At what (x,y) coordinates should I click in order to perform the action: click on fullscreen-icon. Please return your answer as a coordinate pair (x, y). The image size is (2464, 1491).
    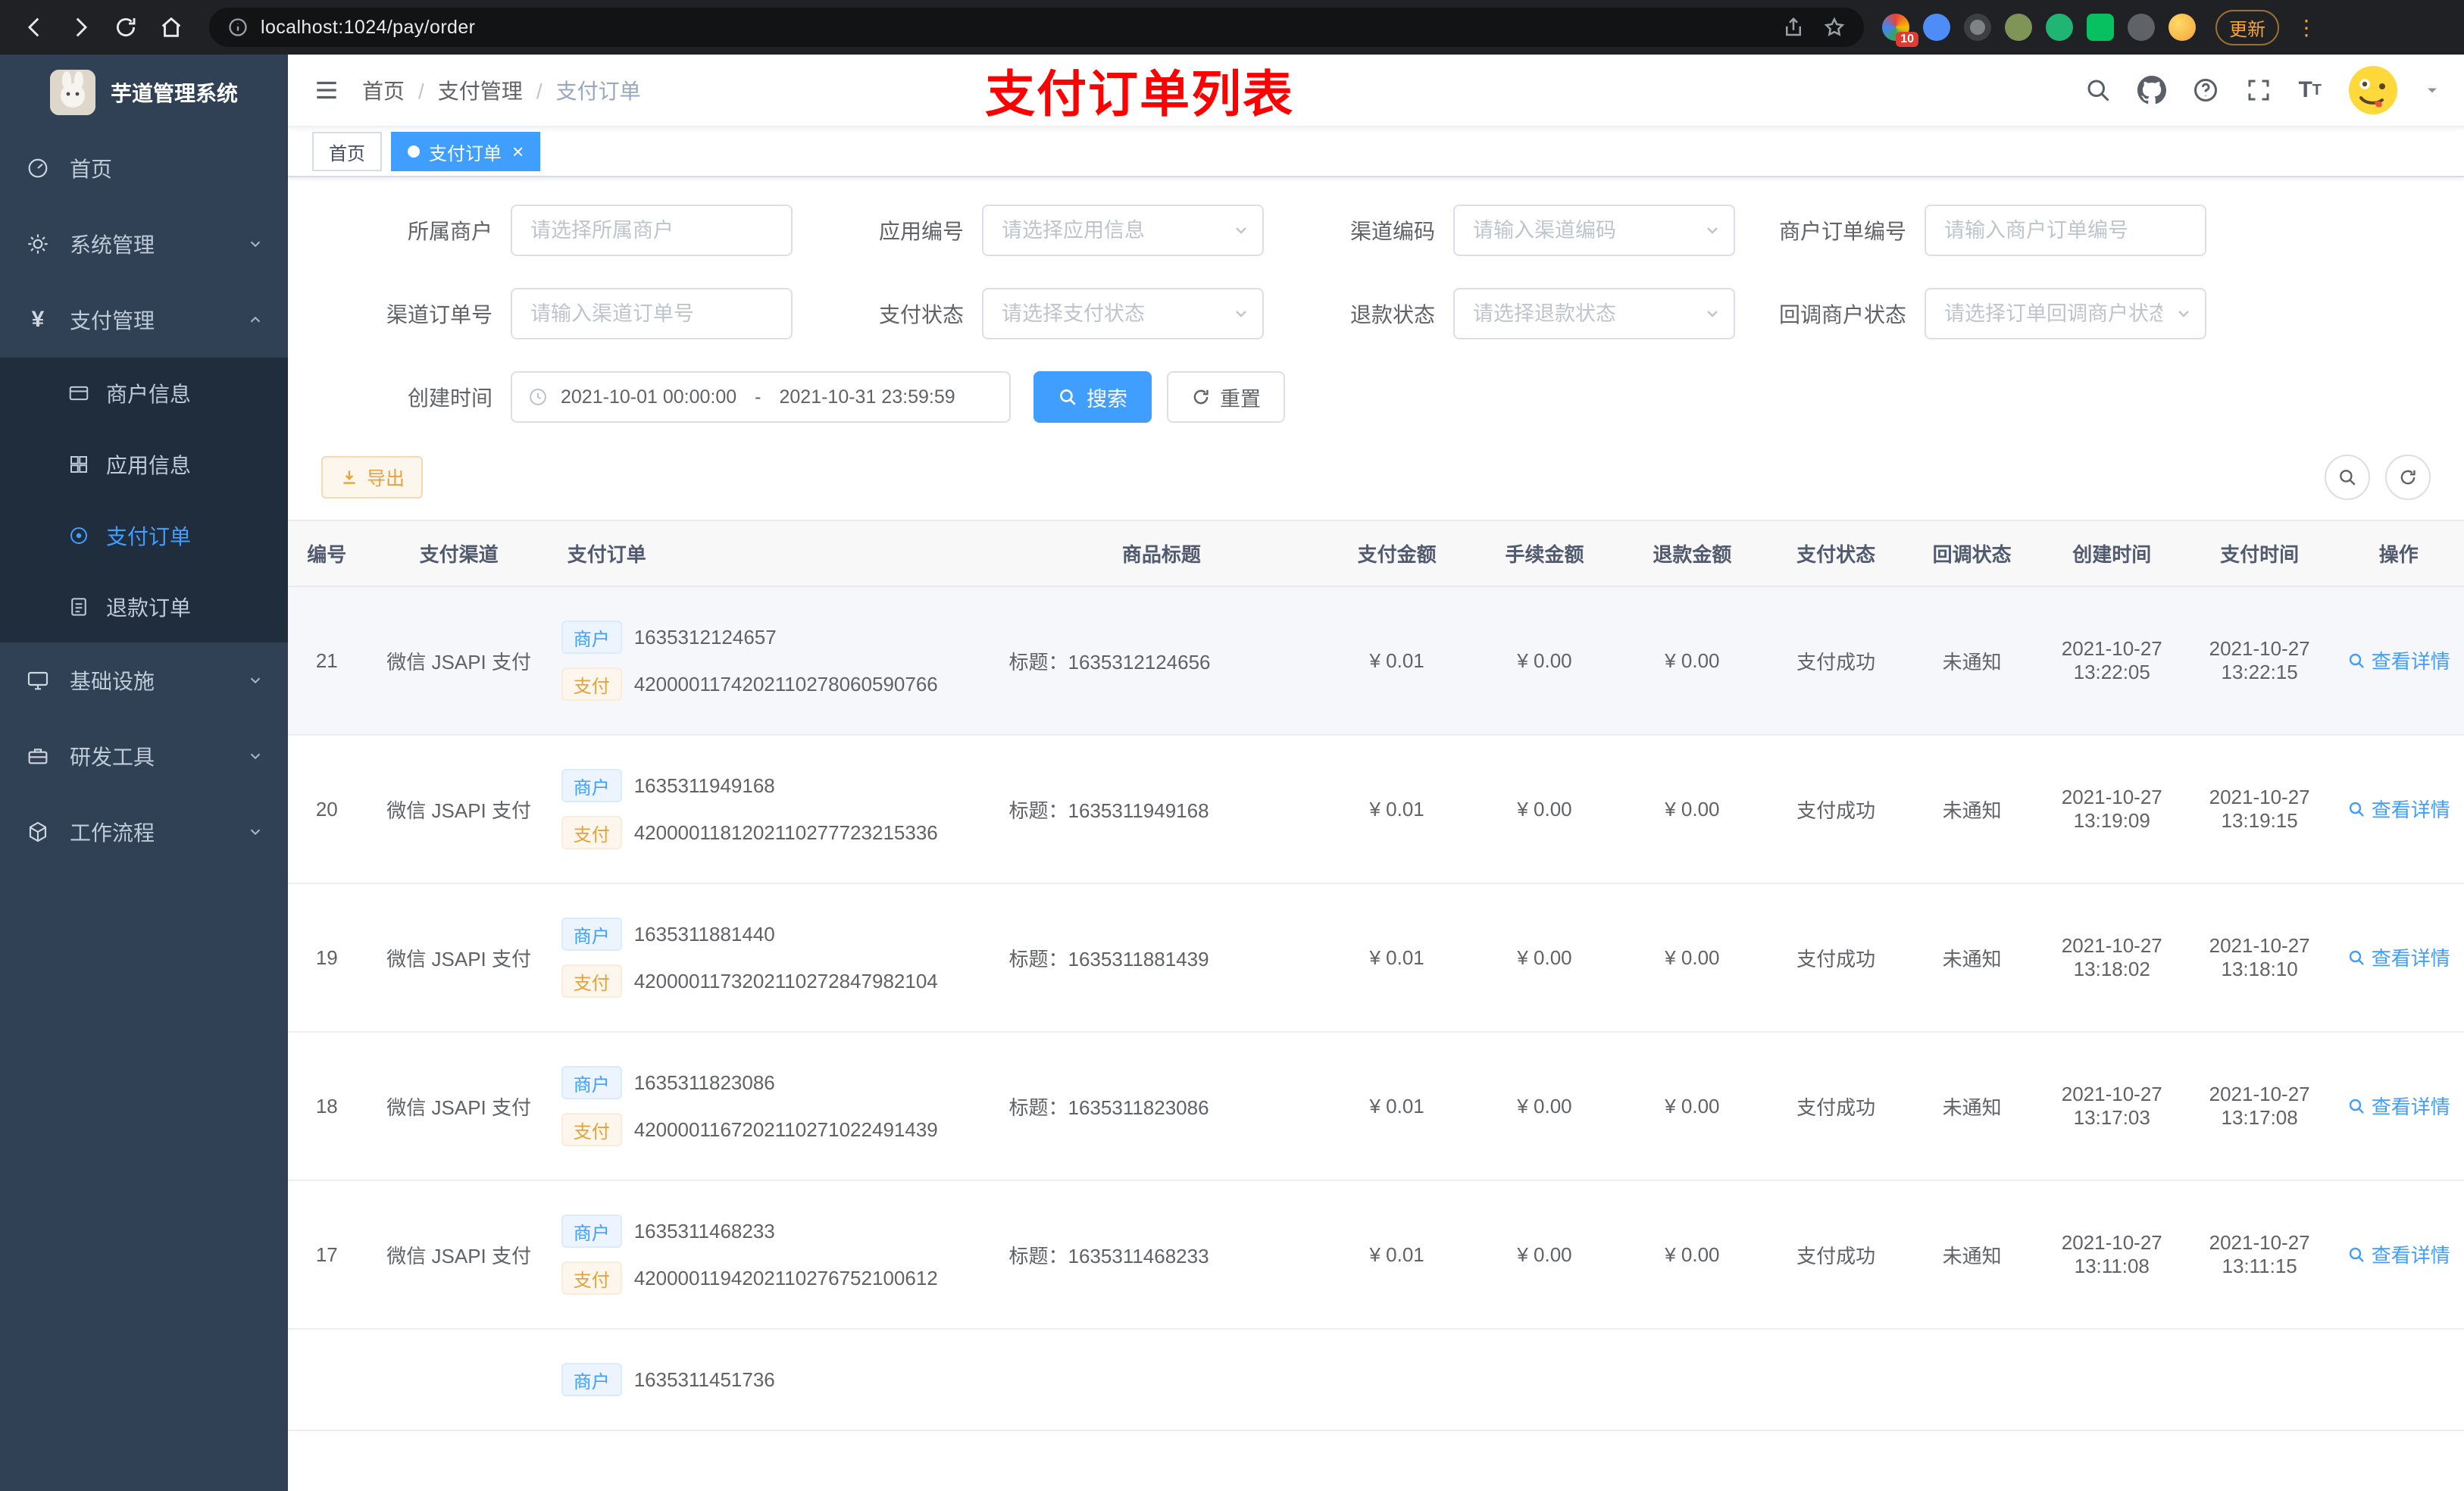
    Looking at the image, I should click on (2258, 90).